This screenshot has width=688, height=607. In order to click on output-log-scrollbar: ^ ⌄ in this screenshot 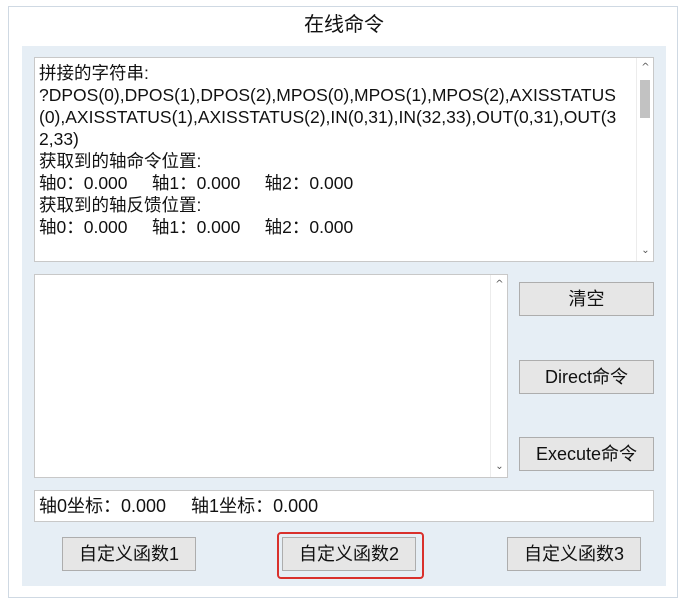, I will do `click(644, 159)`.